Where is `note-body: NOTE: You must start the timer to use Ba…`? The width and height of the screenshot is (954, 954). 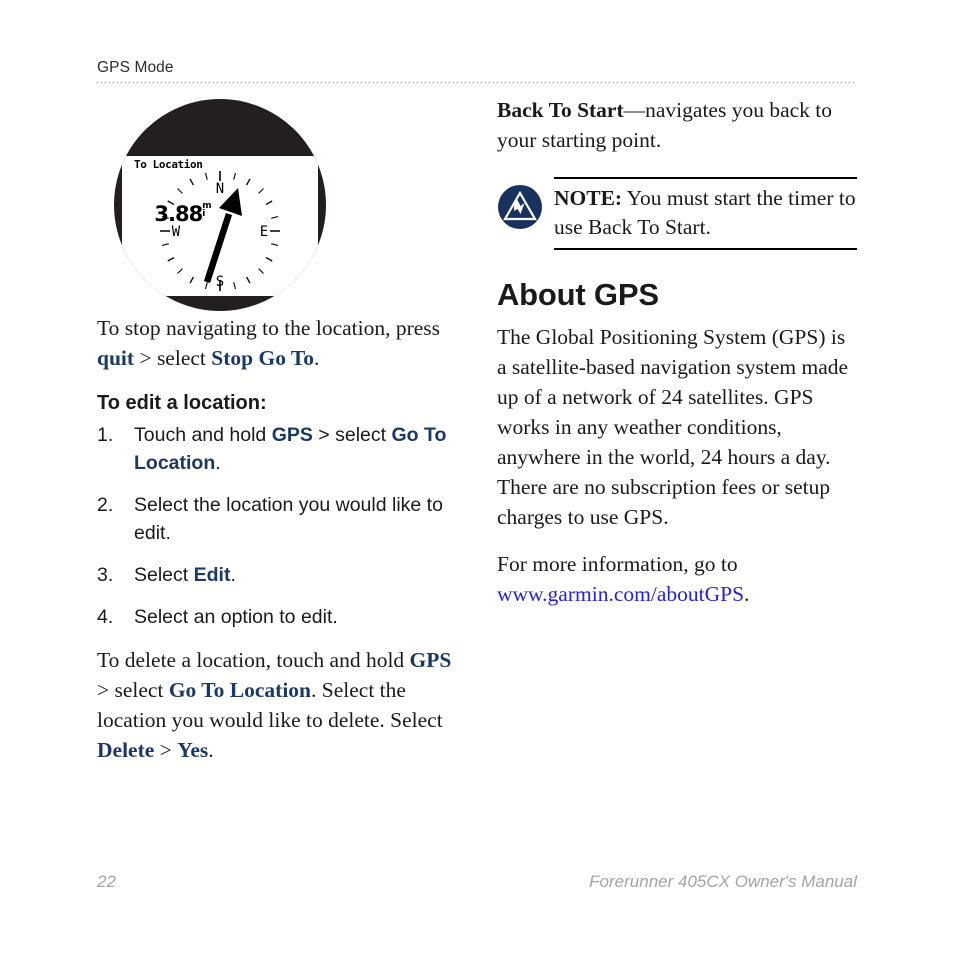 note-body: NOTE: You must start the timer to use Ba… is located at coordinates (705, 213).